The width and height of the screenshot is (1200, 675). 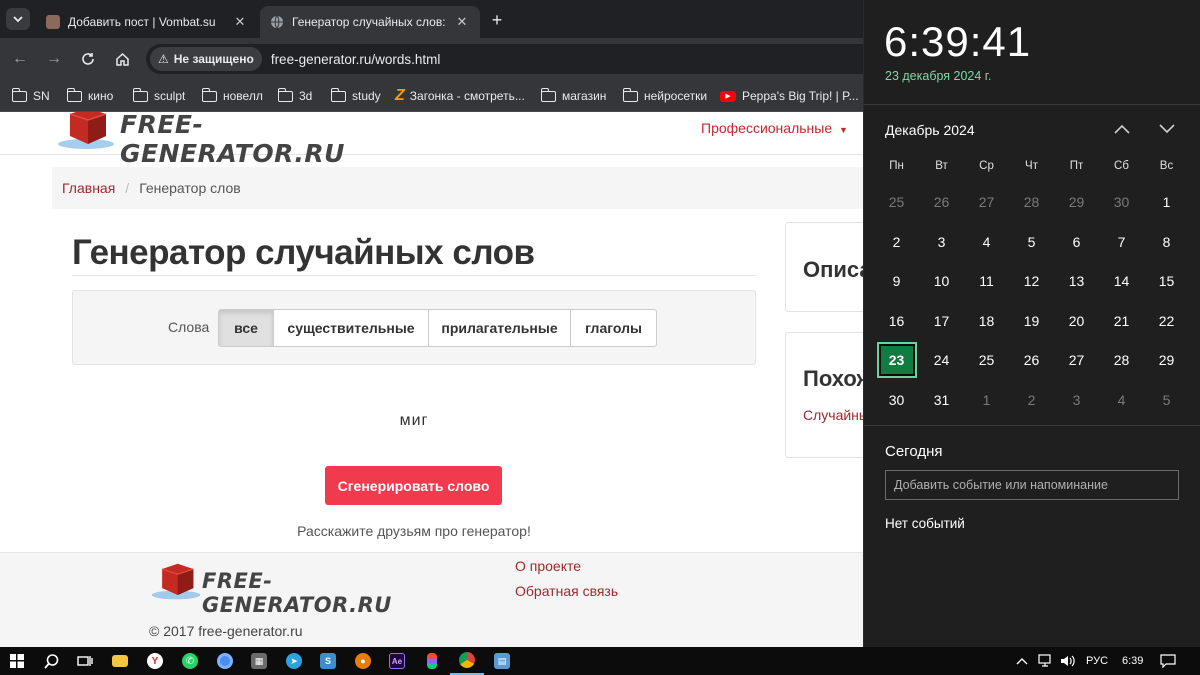 I want to click on calendar-day: 14, so click(x=1121, y=281).